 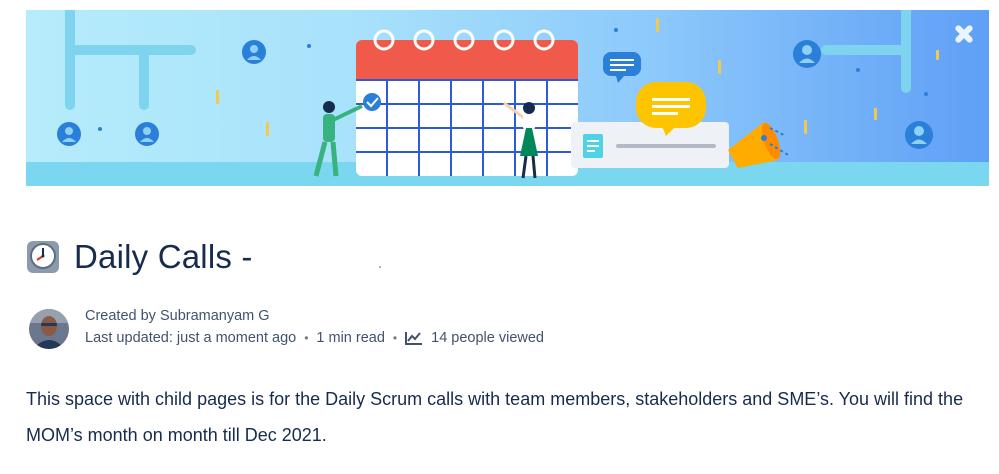 What do you see at coordinates (190, 338) in the screenshot?
I see `last-updated: Last updated: just a moment ago` at bounding box center [190, 338].